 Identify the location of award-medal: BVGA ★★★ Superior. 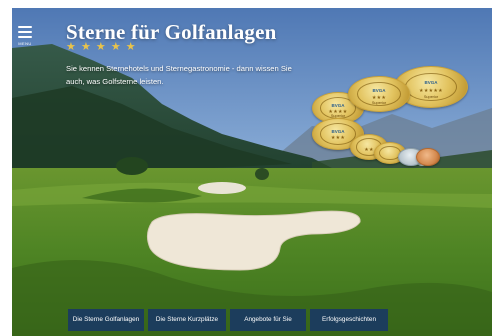
(379, 94).